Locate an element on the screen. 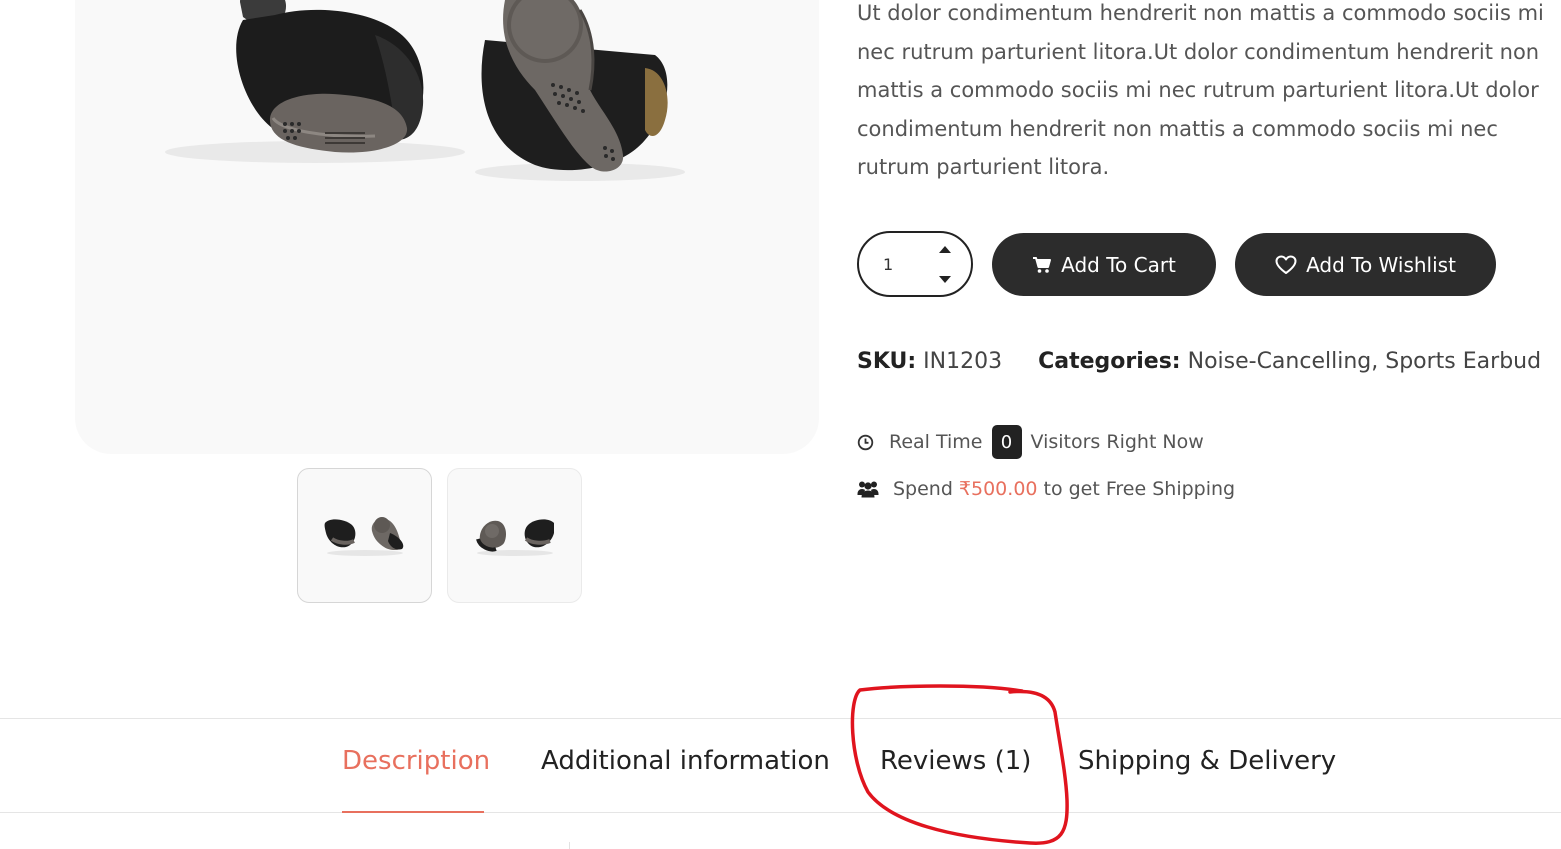 The image size is (1561, 849). shipping-suffix: to get Free Shipping is located at coordinates (1139, 489).